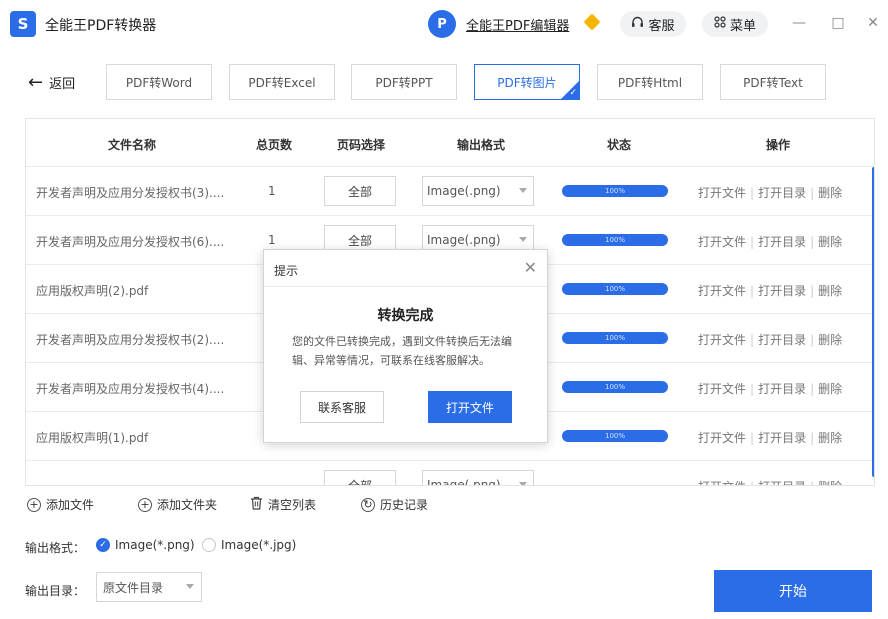 The height and width of the screenshot is (619, 888). I want to click on add-file-button: + 添加文件, so click(60, 504).